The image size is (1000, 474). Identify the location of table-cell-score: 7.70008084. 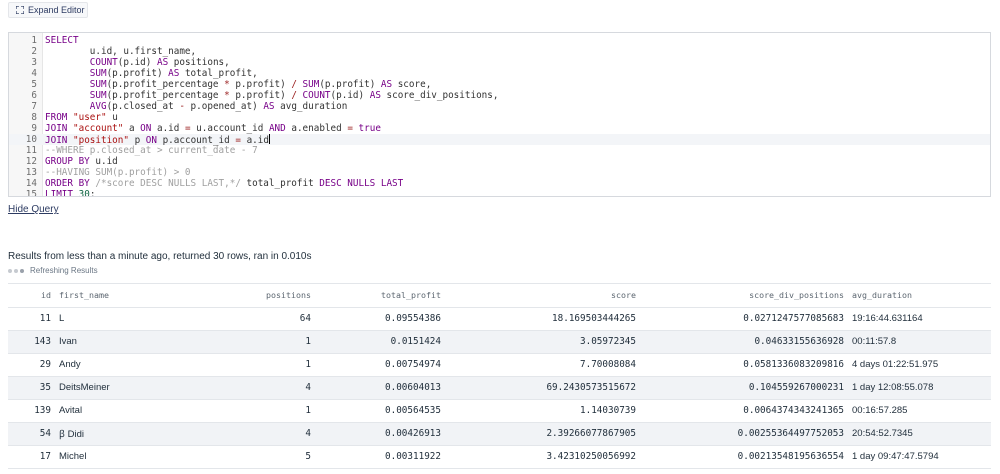
(542, 365).